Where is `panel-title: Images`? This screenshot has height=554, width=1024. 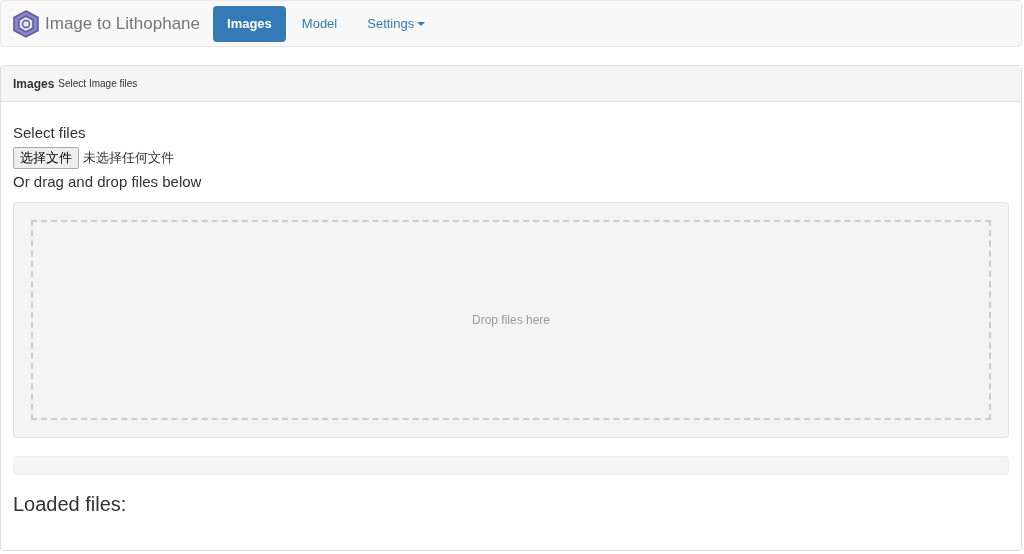
panel-title: Images is located at coordinates (34, 83).